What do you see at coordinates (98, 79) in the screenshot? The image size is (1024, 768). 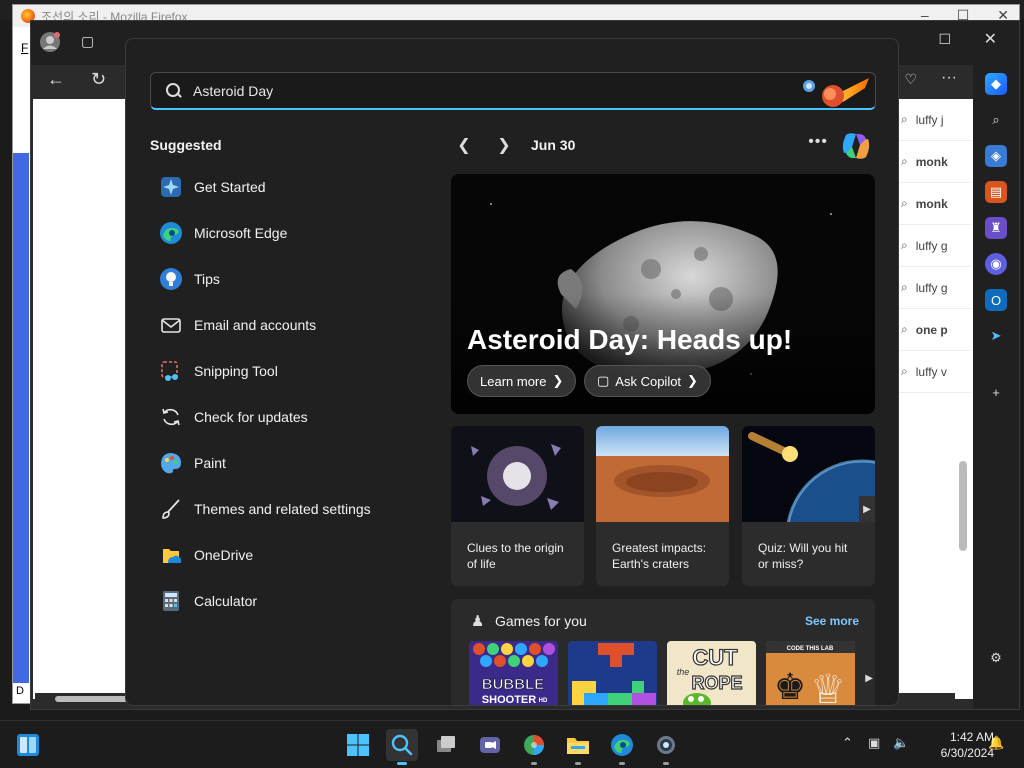 I see `refresh-icon: ↻` at bounding box center [98, 79].